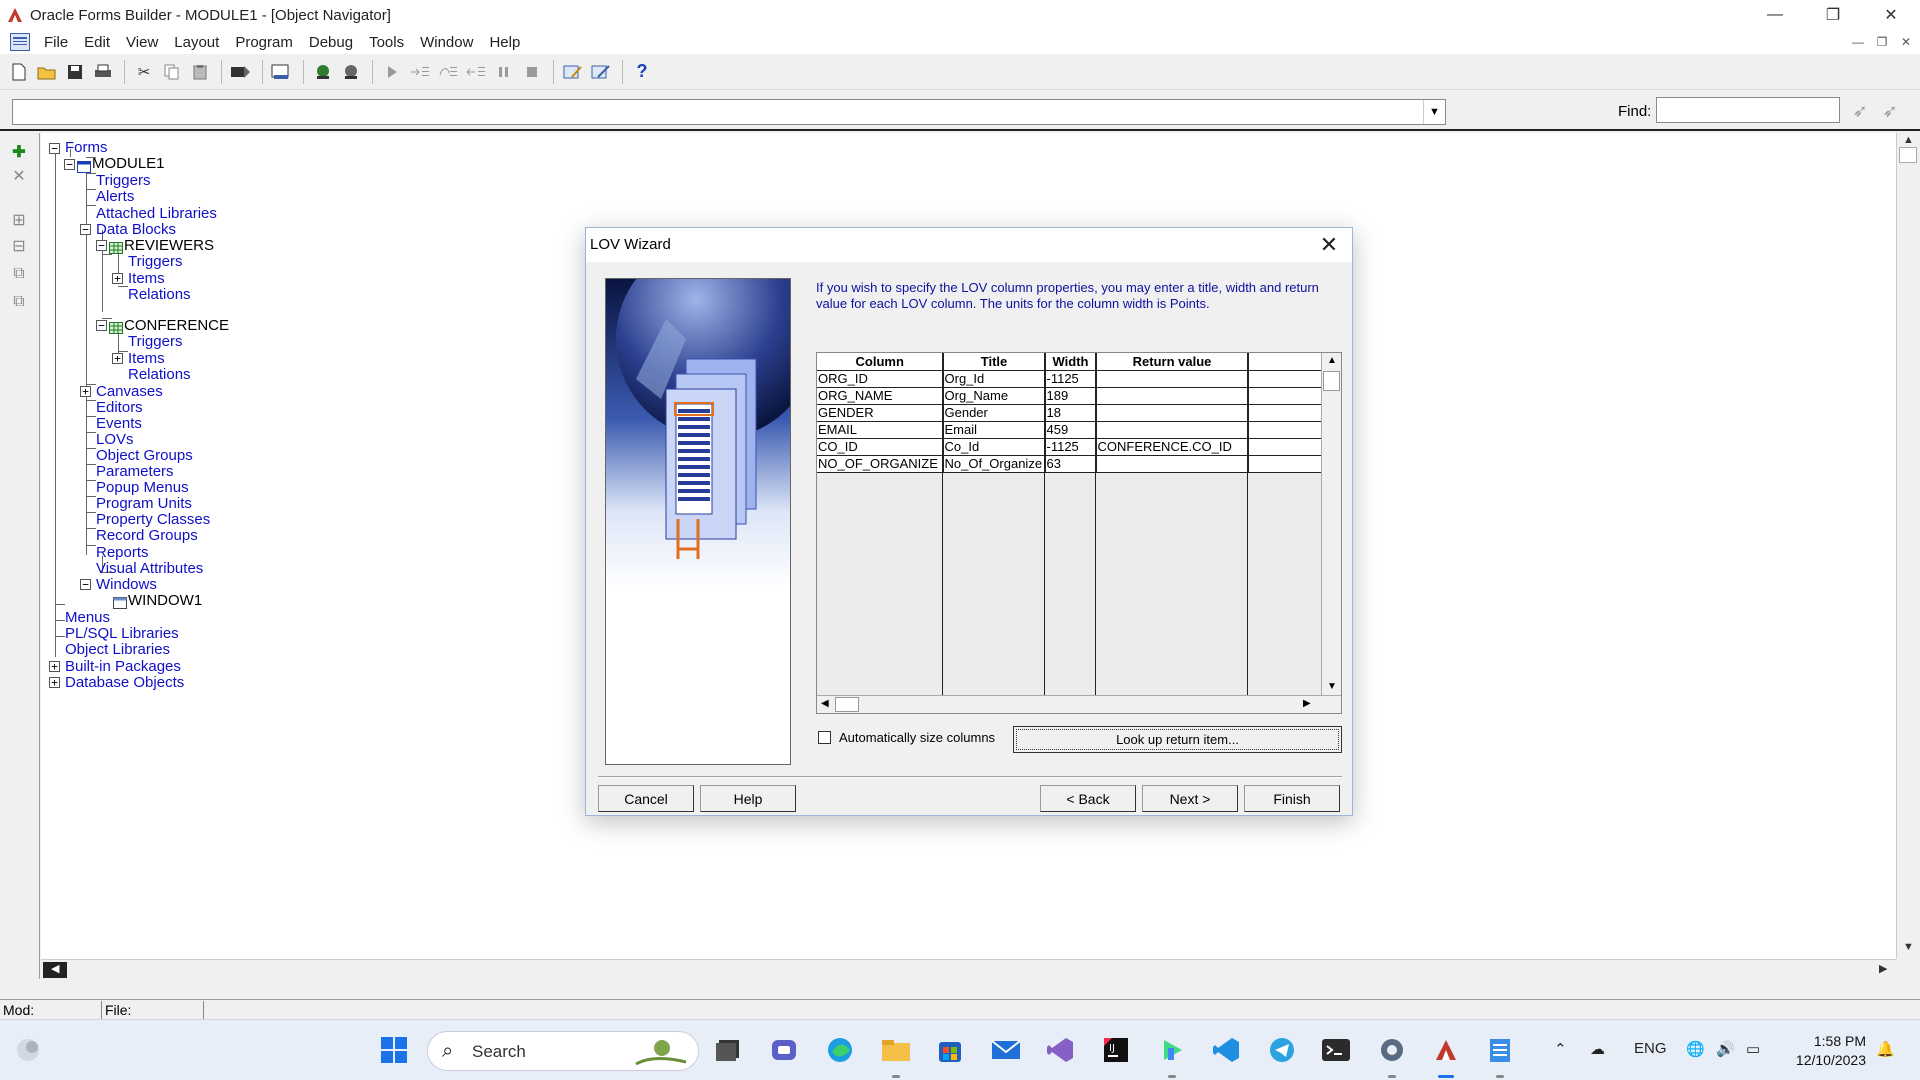 The width and height of the screenshot is (1920, 1080). Describe the element at coordinates (117, 358) in the screenshot. I see `expand-conference-items-icon: +` at that location.